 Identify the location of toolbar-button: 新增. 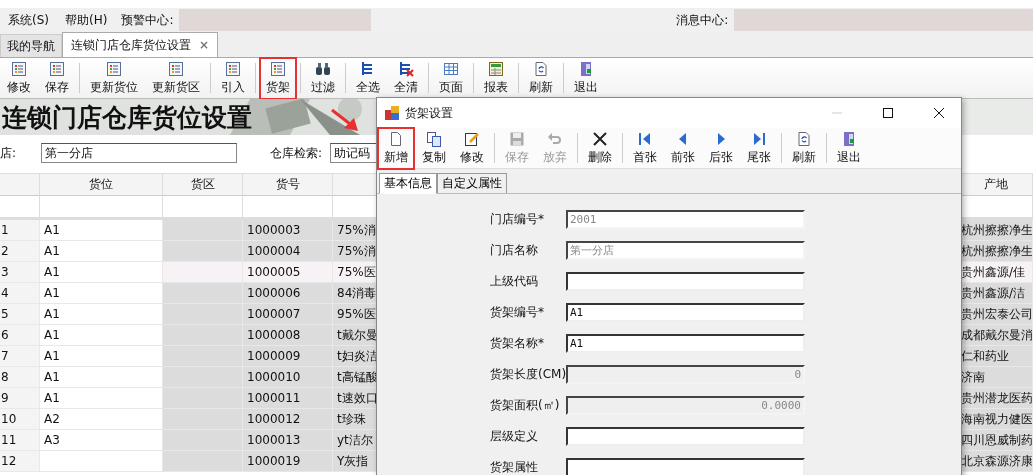
(396, 148).